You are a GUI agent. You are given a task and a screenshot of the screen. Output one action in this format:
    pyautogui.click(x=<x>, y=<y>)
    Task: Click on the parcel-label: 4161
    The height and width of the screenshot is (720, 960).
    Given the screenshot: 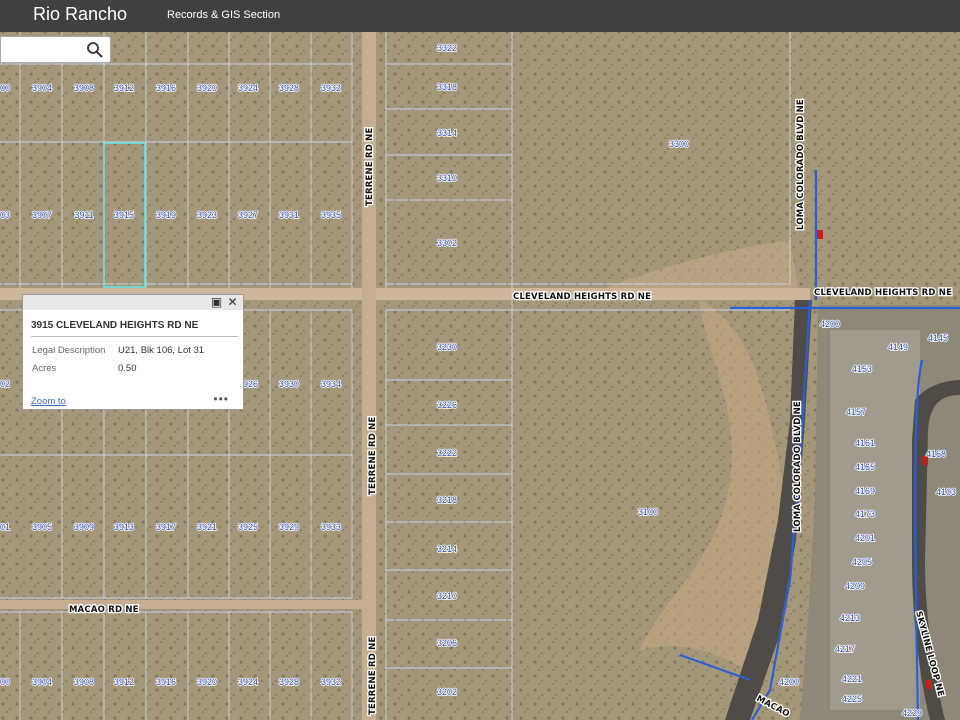 What is the action you would take?
    pyautogui.click(x=865, y=443)
    